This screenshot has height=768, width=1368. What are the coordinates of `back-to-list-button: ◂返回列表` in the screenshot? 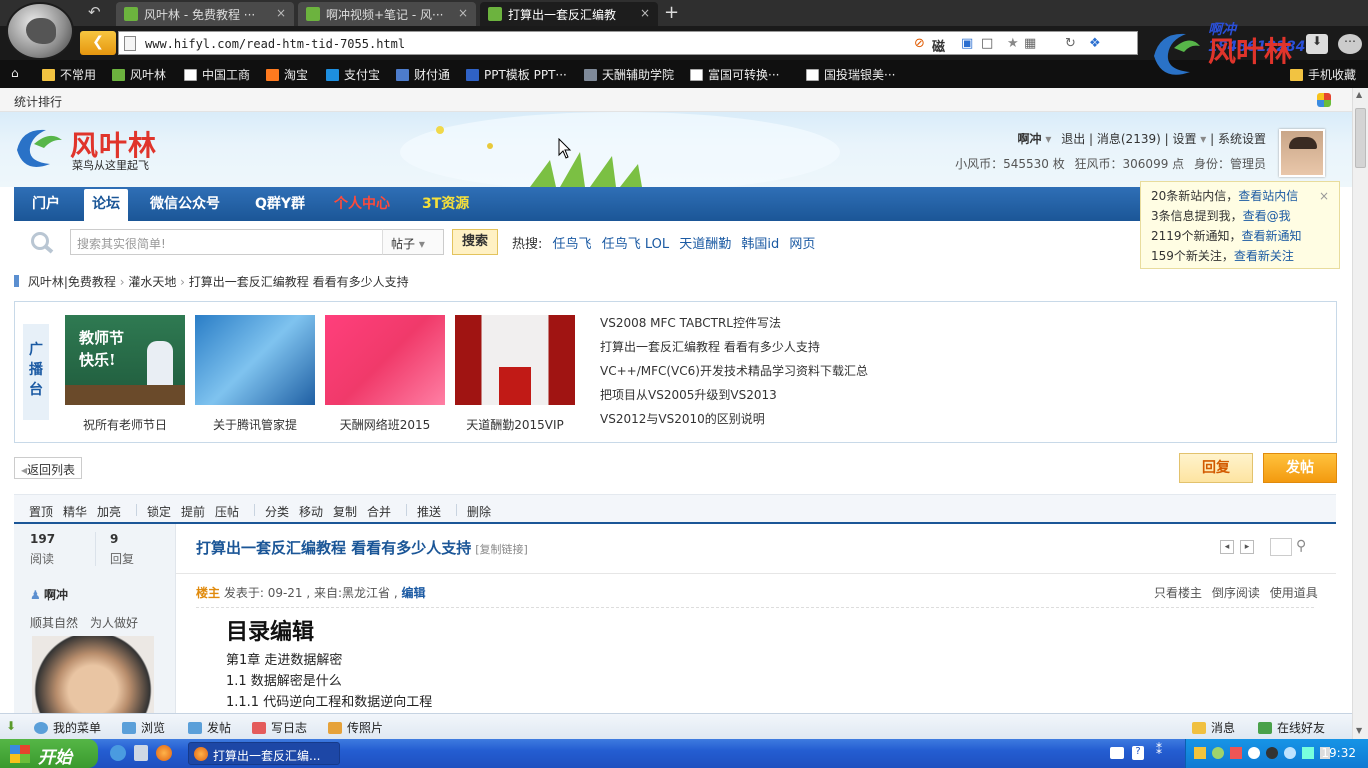 It's located at (48, 468).